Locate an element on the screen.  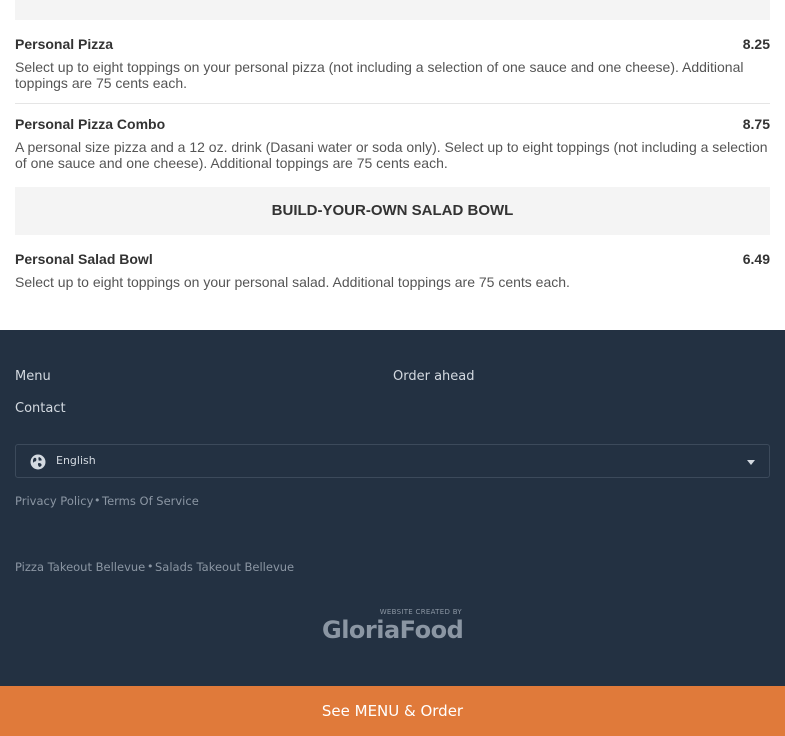
language-select: English is located at coordinates (392, 461).